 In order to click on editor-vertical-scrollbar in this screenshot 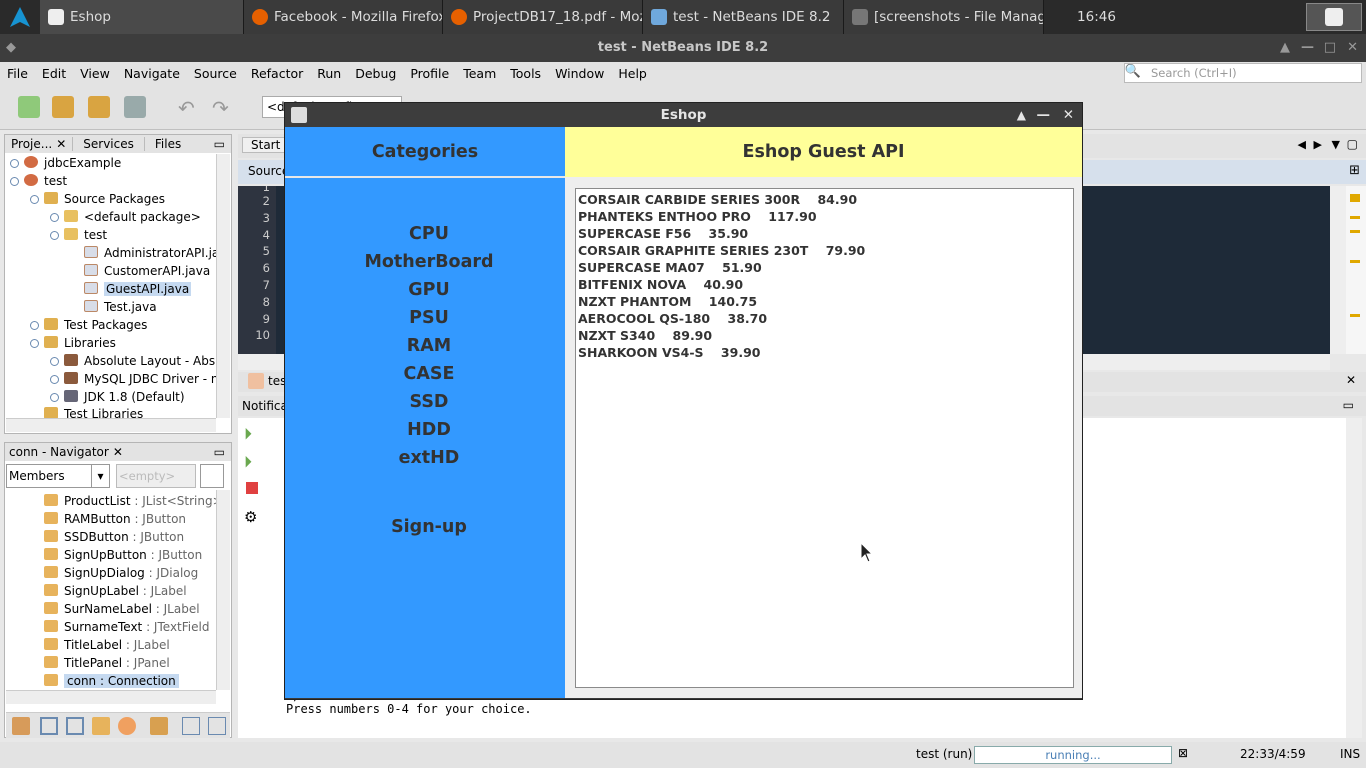, I will do `click(1338, 270)`.